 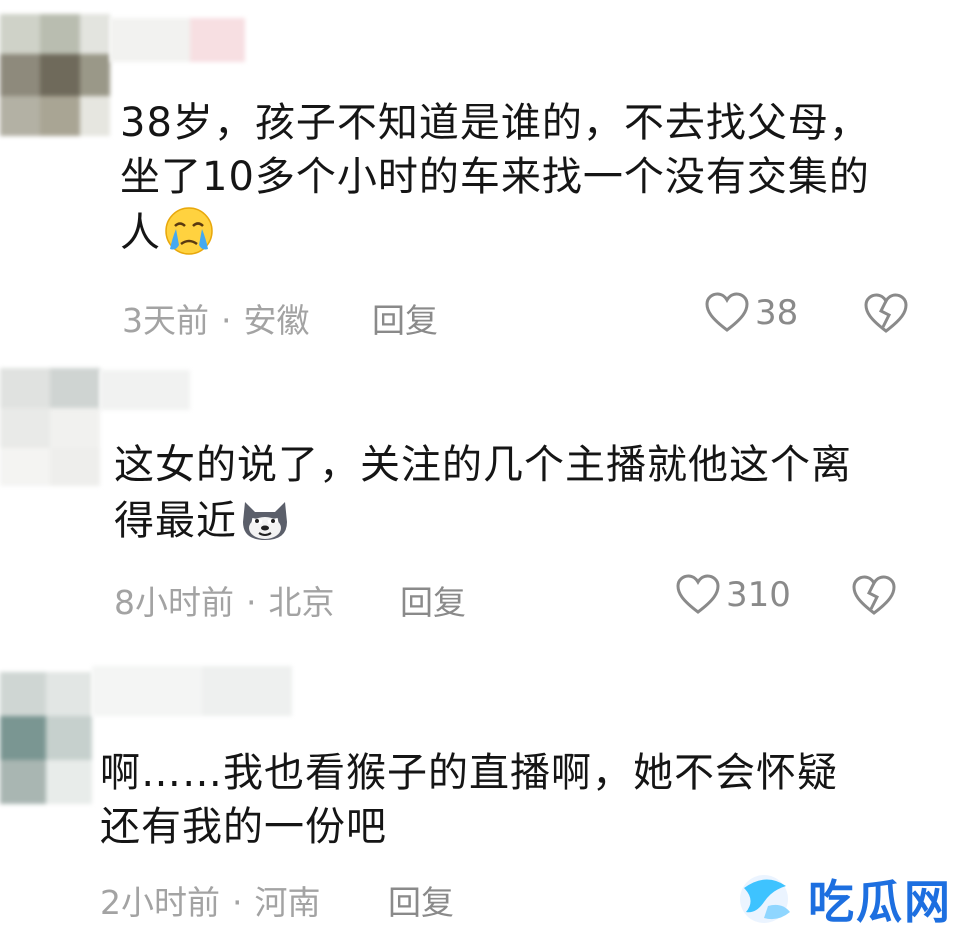 What do you see at coordinates (276, 320) in the screenshot?
I see `comment-location: 安徽` at bounding box center [276, 320].